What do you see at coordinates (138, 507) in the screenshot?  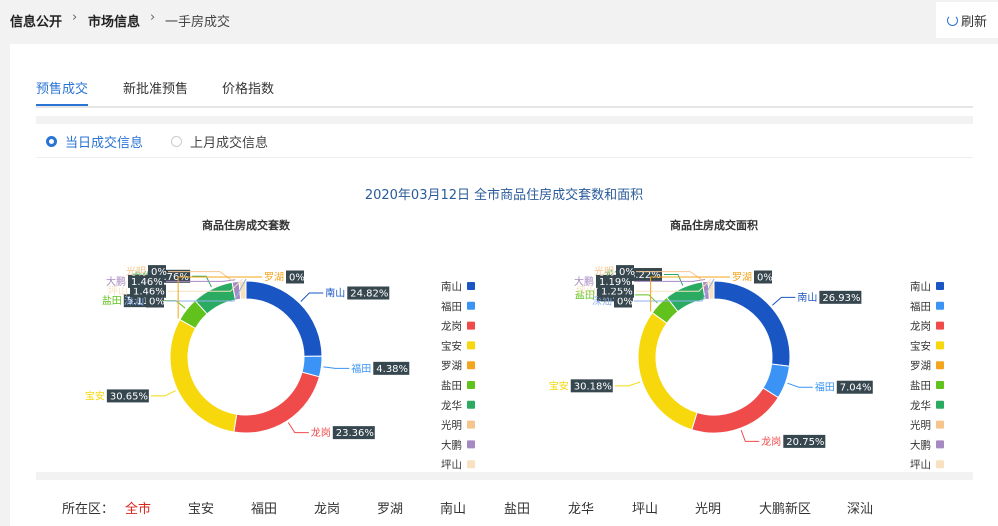 I see `district-all: 全市` at bounding box center [138, 507].